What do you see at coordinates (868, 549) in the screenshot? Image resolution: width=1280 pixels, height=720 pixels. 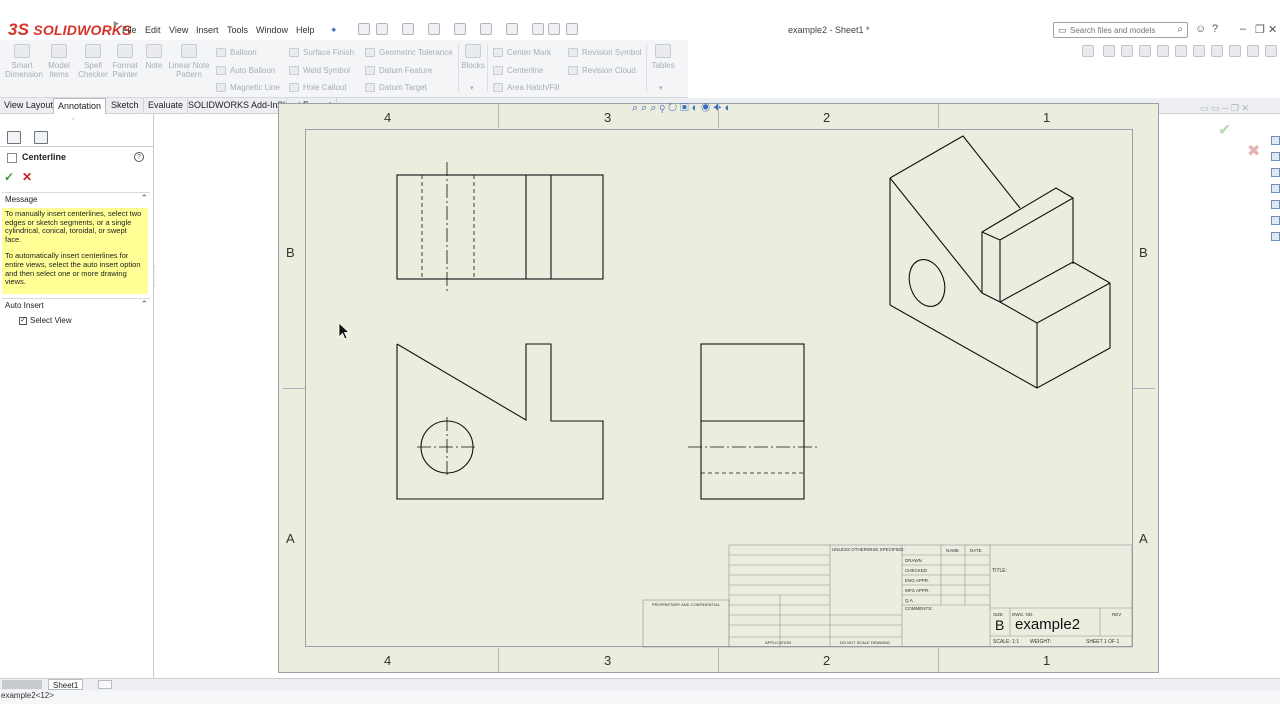 I see `title-block-text: UNLESS OTHERWISE SPECIFIED:` at bounding box center [868, 549].